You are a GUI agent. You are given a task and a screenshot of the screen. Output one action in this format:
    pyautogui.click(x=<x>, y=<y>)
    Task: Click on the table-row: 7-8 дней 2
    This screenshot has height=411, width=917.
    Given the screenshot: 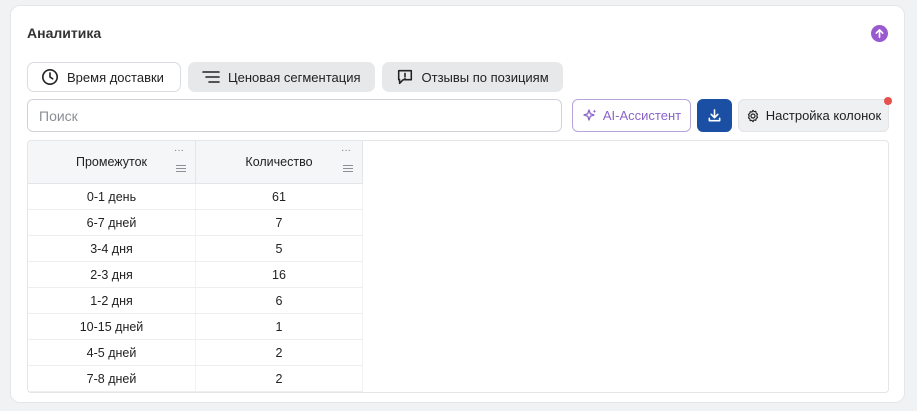 What is the action you would take?
    pyautogui.click(x=195, y=378)
    